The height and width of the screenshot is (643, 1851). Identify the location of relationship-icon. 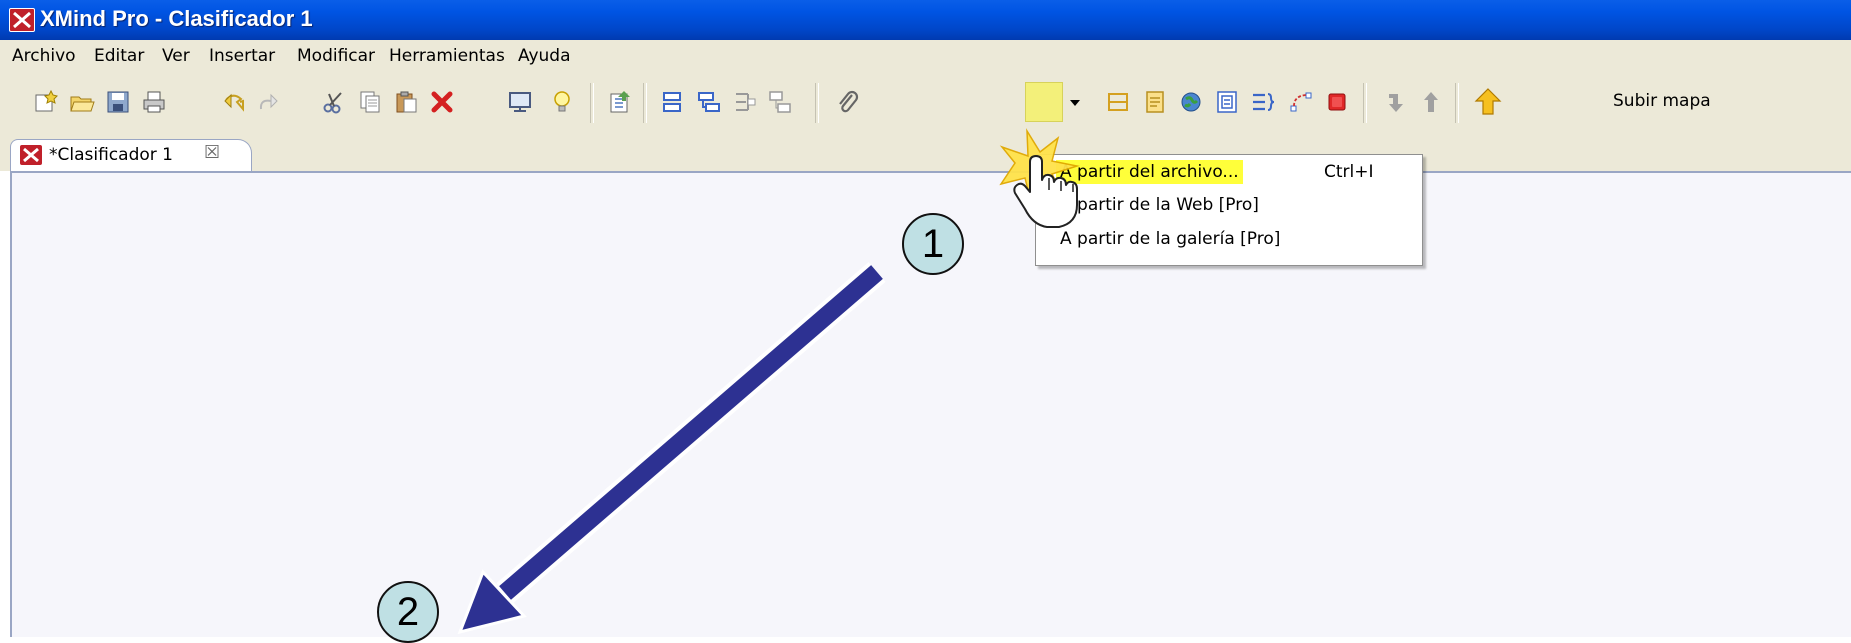
(1301, 102).